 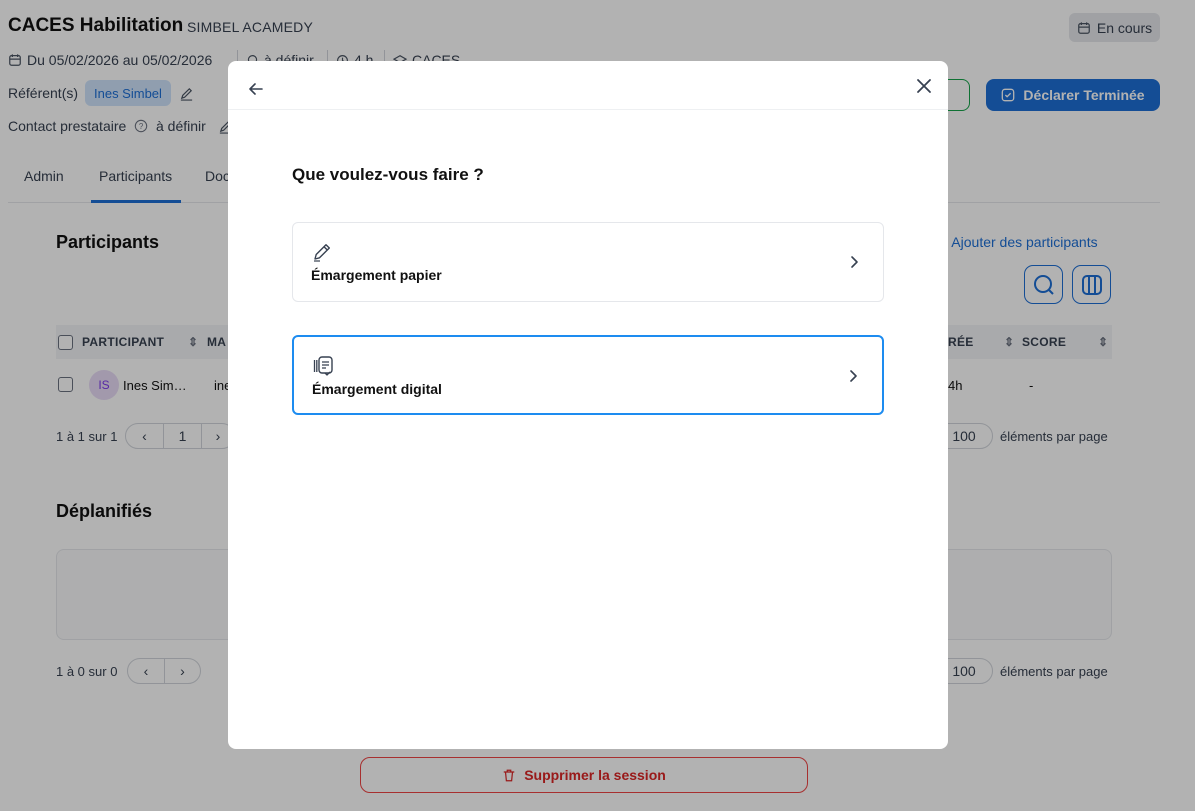 What do you see at coordinates (924, 86) in the screenshot?
I see `close-icon` at bounding box center [924, 86].